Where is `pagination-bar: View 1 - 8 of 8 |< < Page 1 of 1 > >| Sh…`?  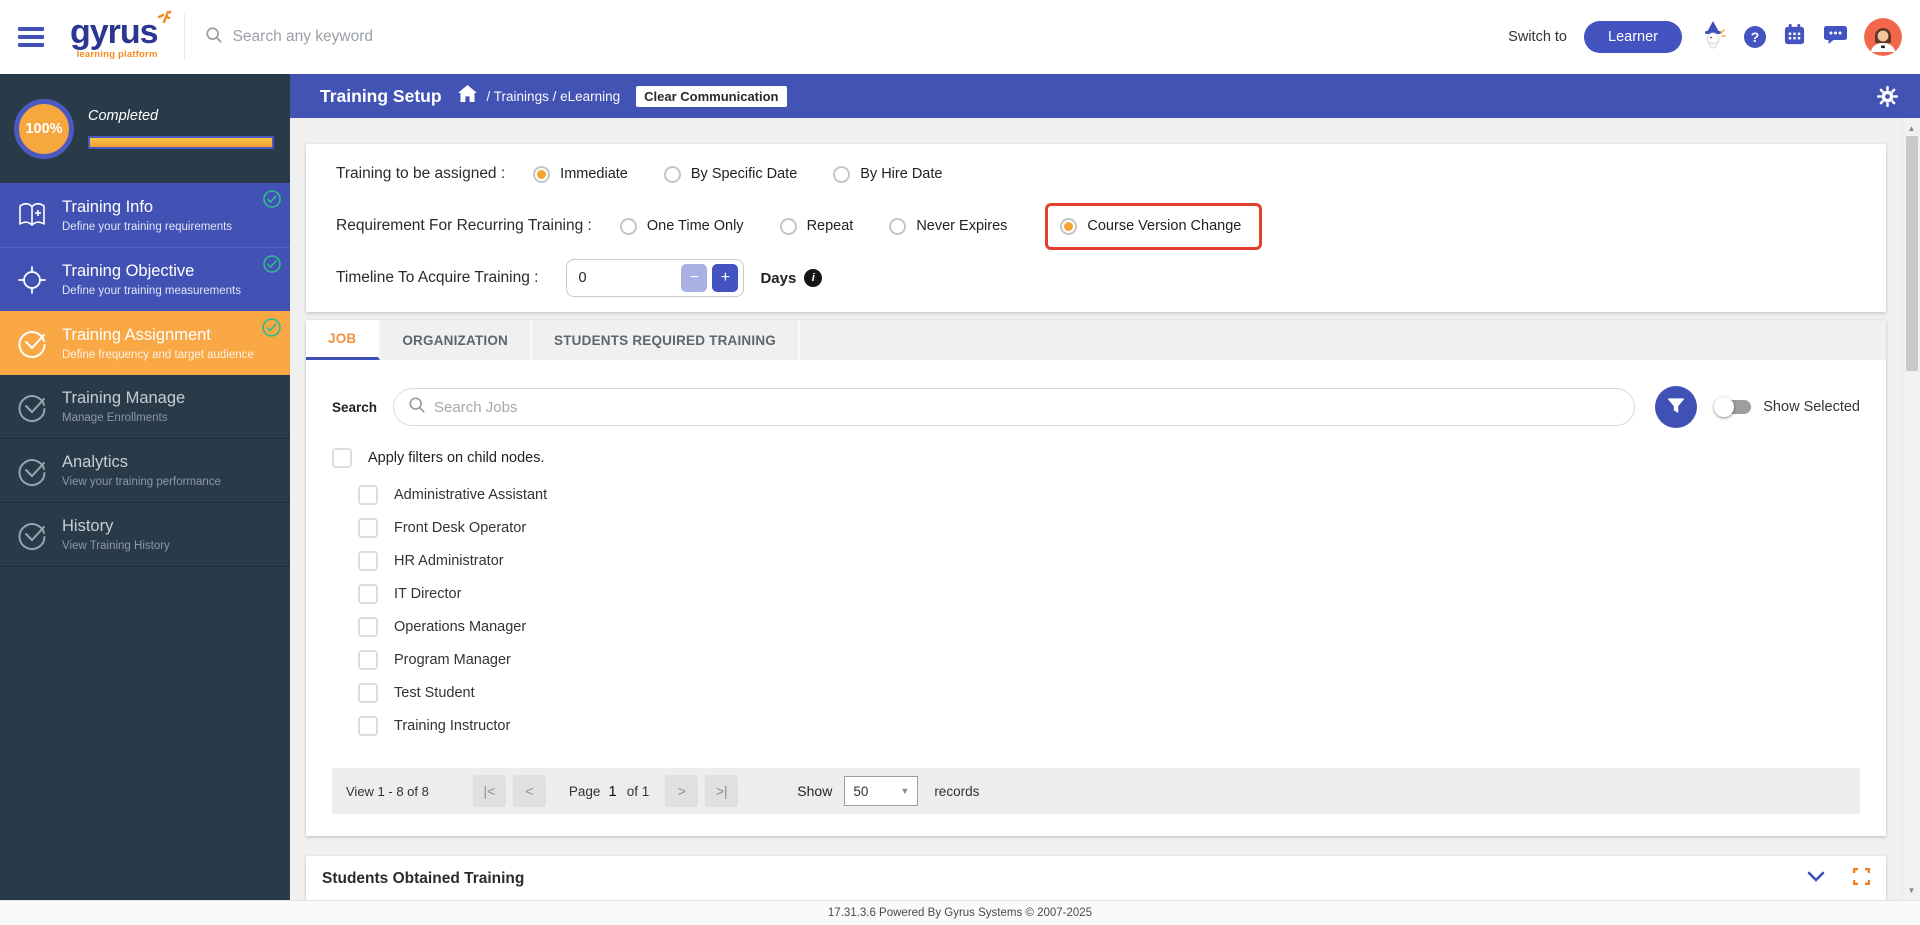
pagination-bar: View 1 - 8 of 8 |< < Page 1 of 1 > >| Sh… is located at coordinates (1096, 791).